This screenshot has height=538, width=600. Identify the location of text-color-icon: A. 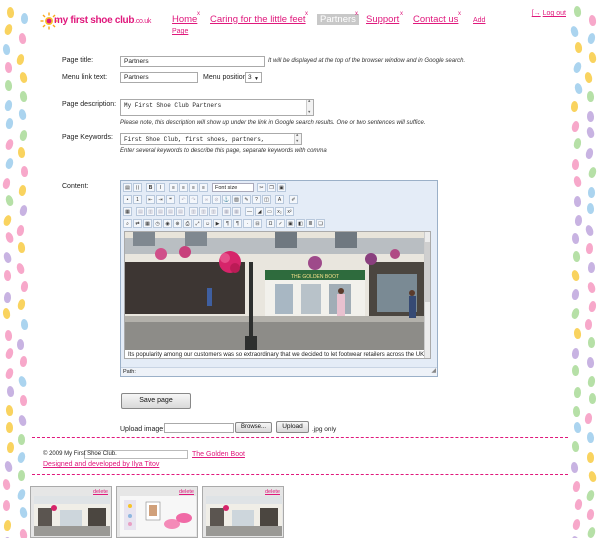
(279, 199).